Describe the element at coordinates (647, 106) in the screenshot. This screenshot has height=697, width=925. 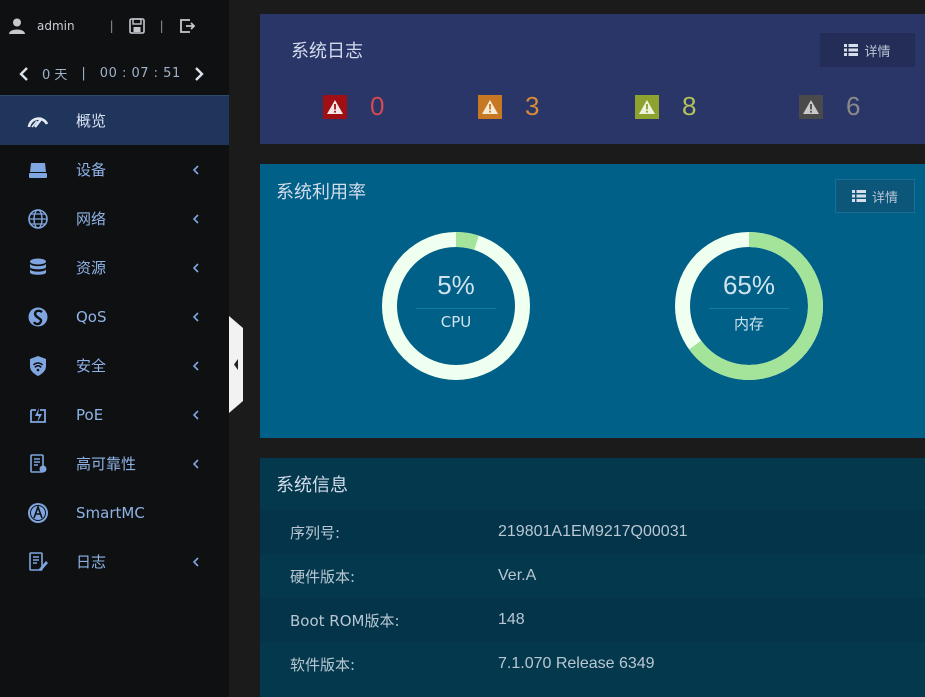
I see `alarm-minor-icon` at that location.